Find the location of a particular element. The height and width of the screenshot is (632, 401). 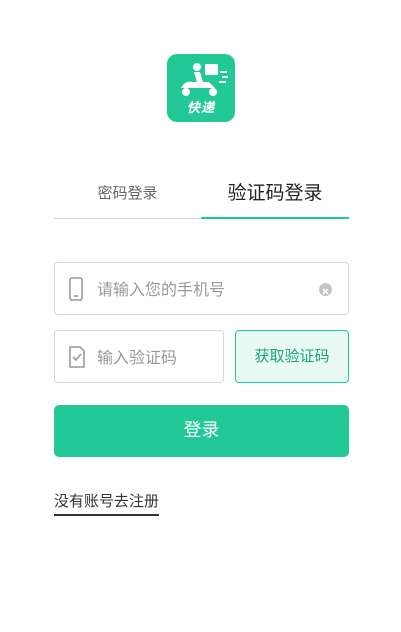

tab-password-login: 密码登录 is located at coordinates (127, 193).